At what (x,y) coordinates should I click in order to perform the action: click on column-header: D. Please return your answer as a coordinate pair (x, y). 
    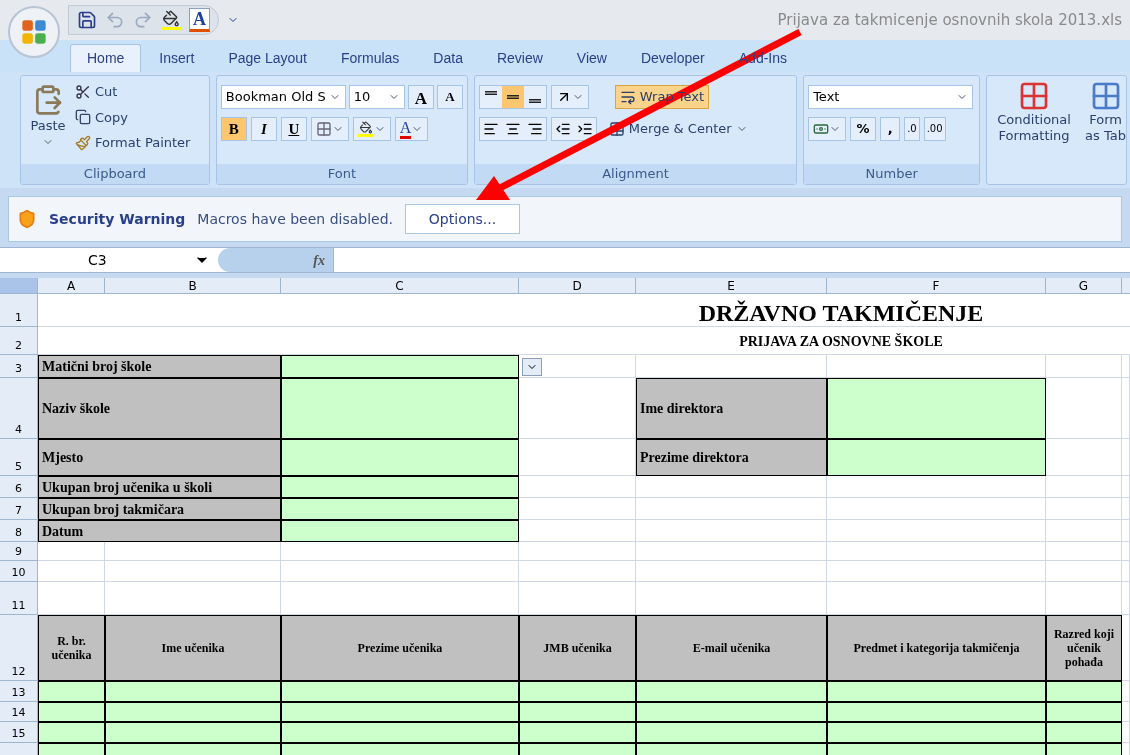
    Looking at the image, I should click on (577, 286).